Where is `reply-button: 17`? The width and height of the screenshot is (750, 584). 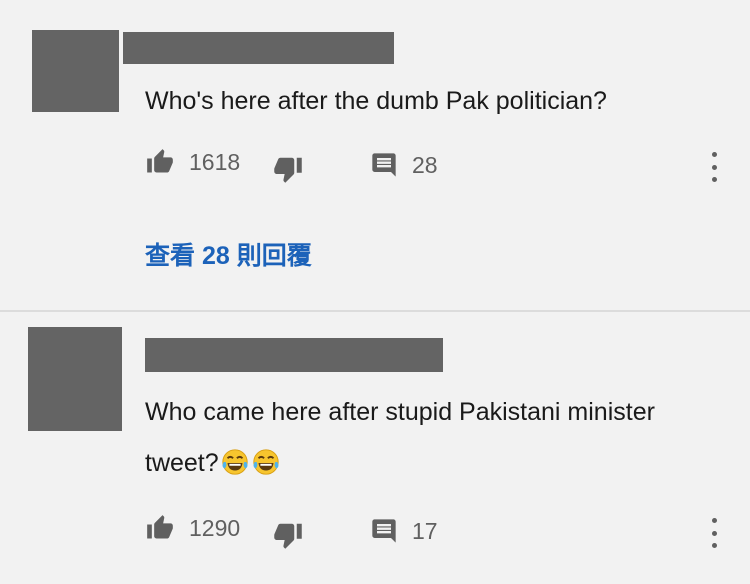
reply-button: 17 is located at coordinates (404, 531).